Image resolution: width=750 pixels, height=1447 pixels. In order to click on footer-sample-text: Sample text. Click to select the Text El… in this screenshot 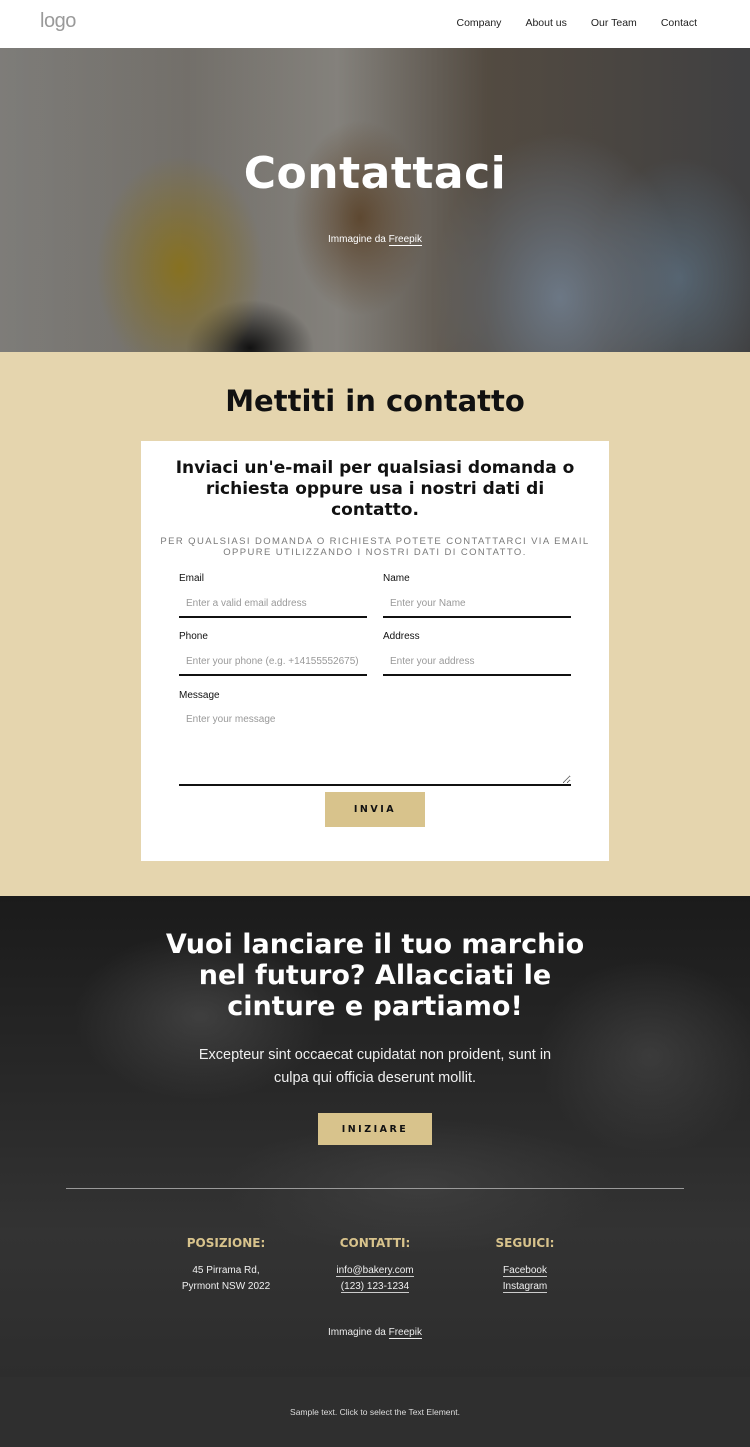, I will do `click(375, 1412)`.